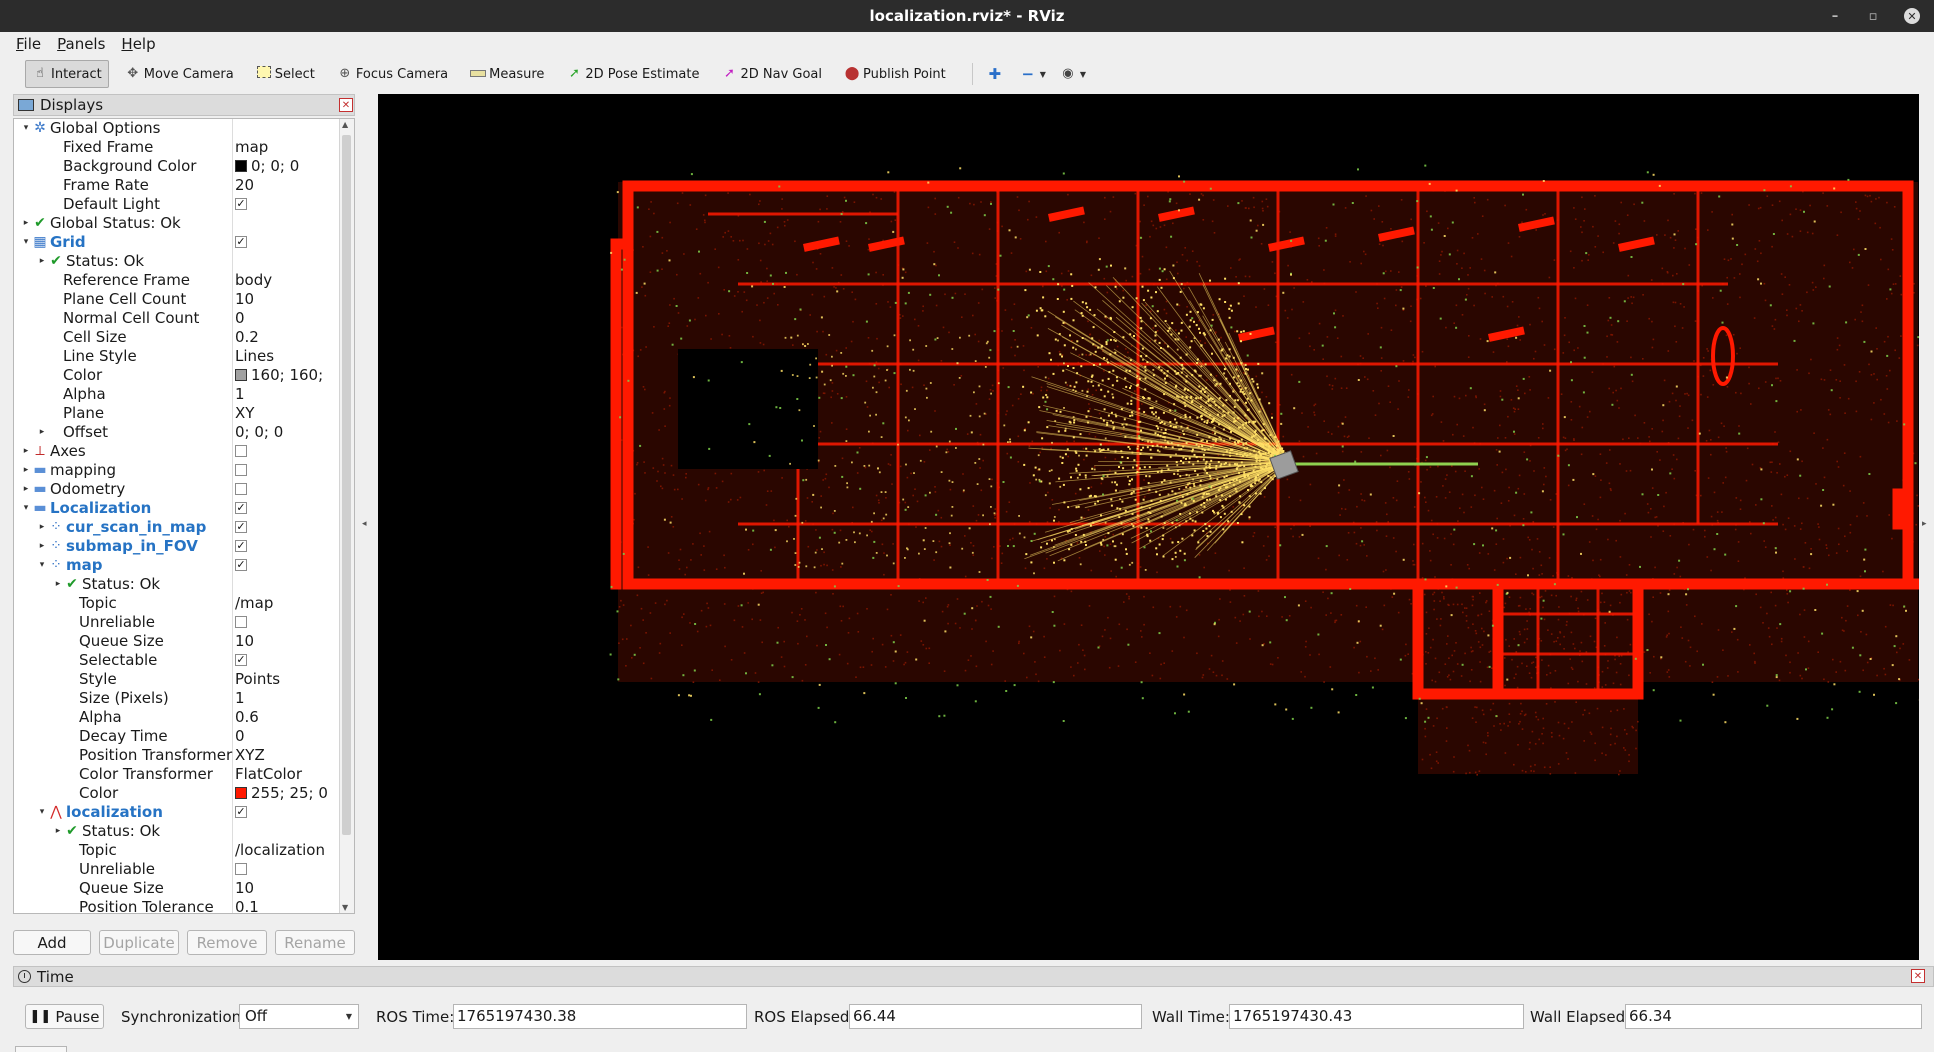 The height and width of the screenshot is (1052, 1934). Describe the element at coordinates (244, 413) in the screenshot. I see `property-value: XY` at that location.